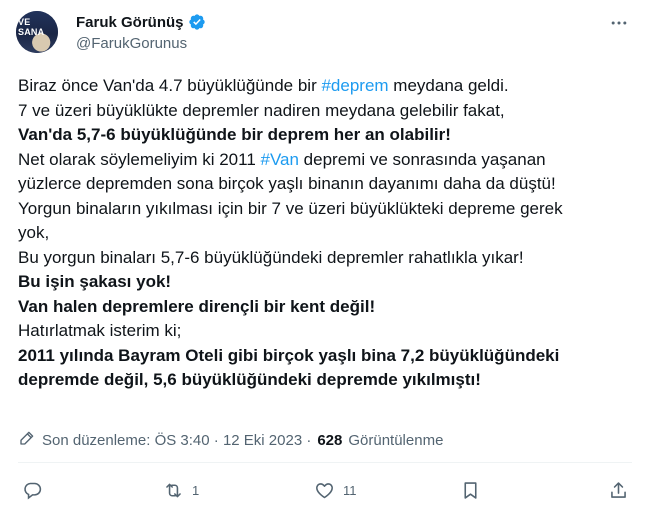  Describe the element at coordinates (470, 490) in the screenshot. I see `bookmark-icon` at that location.